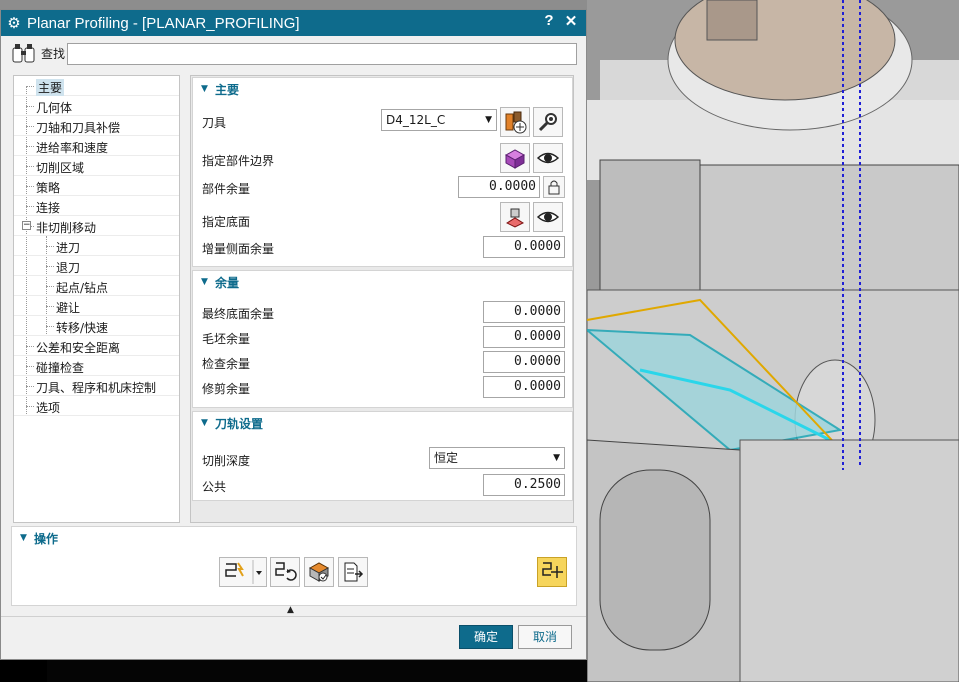  What do you see at coordinates (556, 458) in the screenshot?
I see `chevron-down-icon: ▼` at bounding box center [556, 458].